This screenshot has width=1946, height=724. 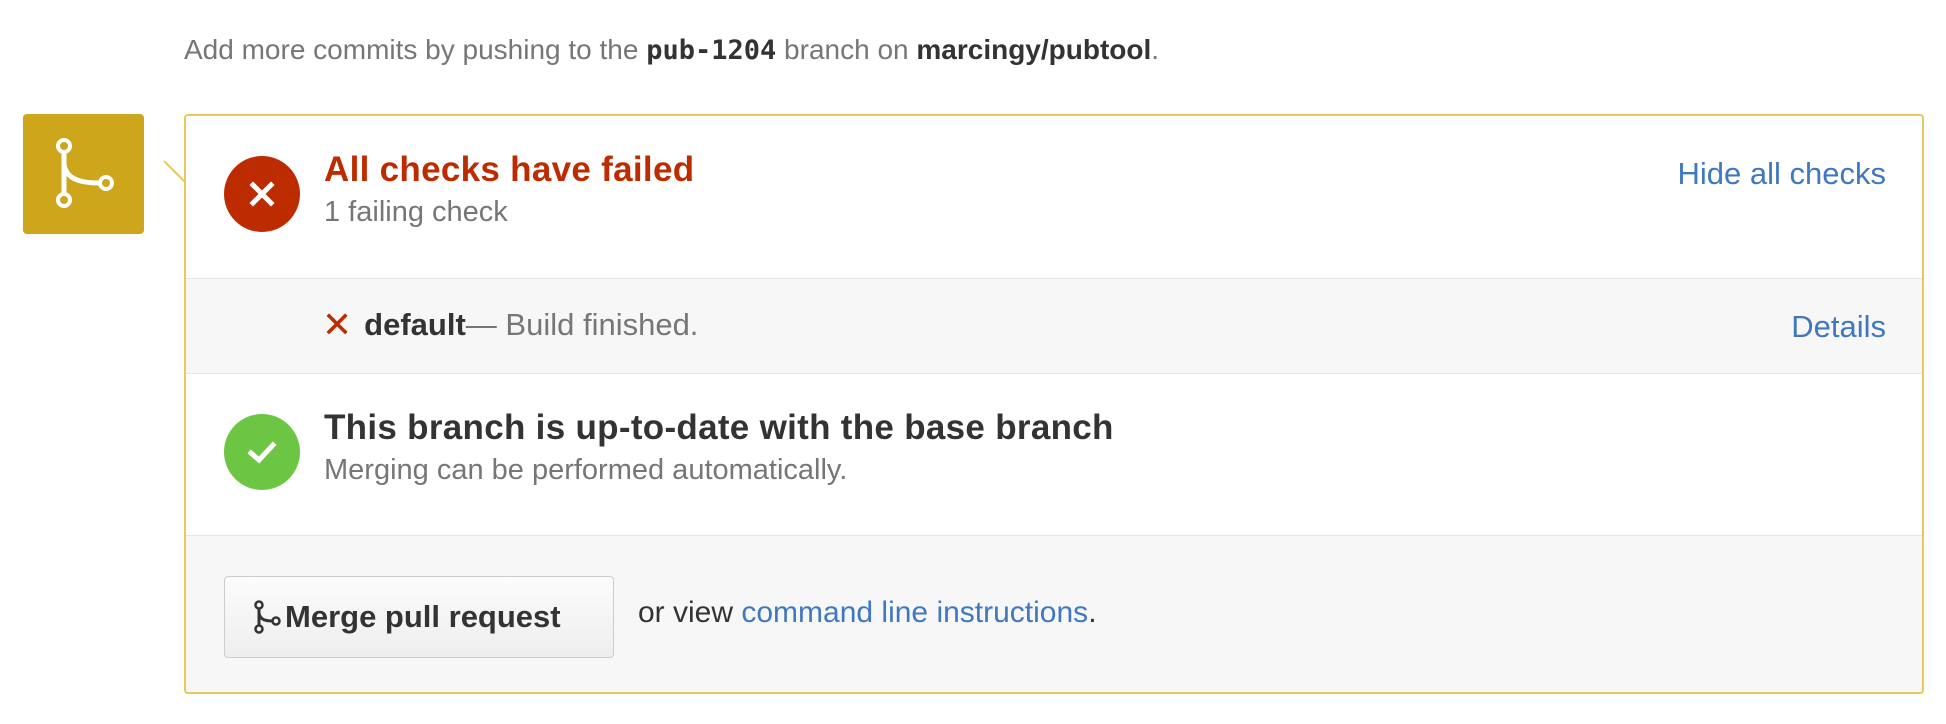 What do you see at coordinates (174, 171) in the screenshot?
I see `timeline-pointer` at bounding box center [174, 171].